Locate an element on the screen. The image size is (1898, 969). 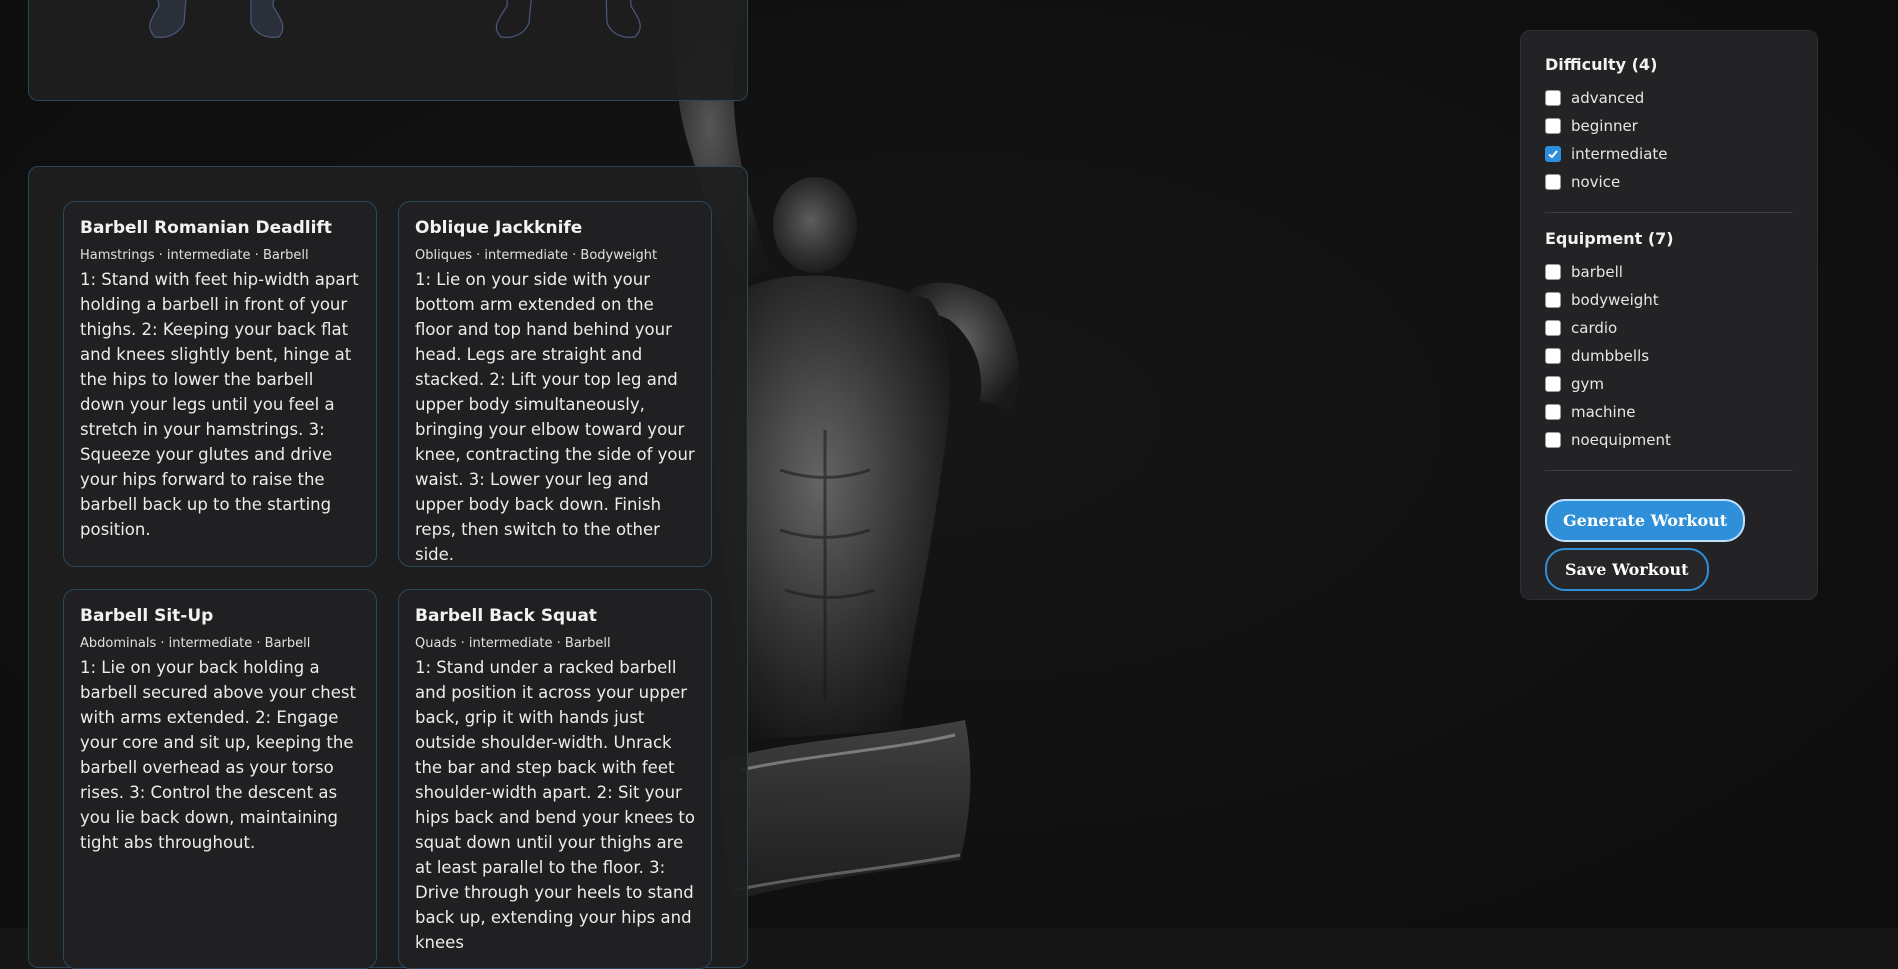
muscle-map-panel is located at coordinates (388, 50).